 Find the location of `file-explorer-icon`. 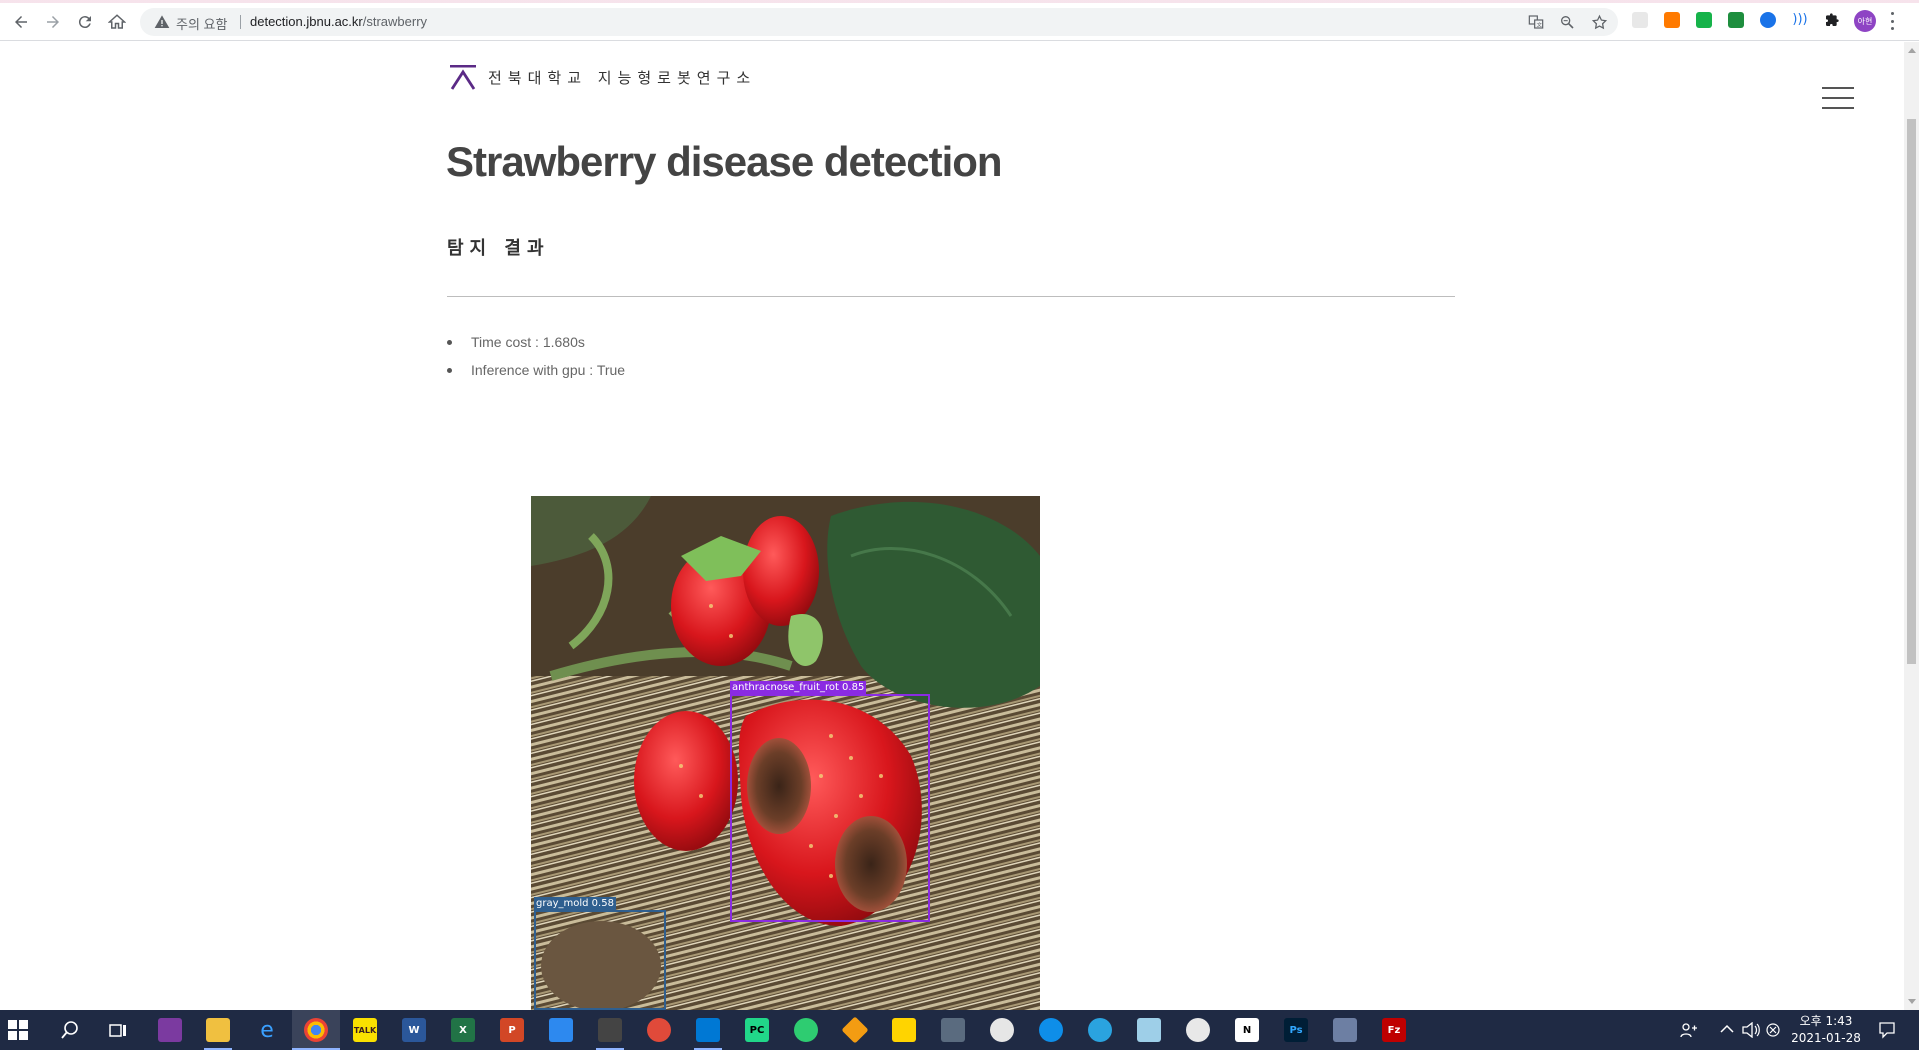

file-explorer-icon is located at coordinates (218, 1030).